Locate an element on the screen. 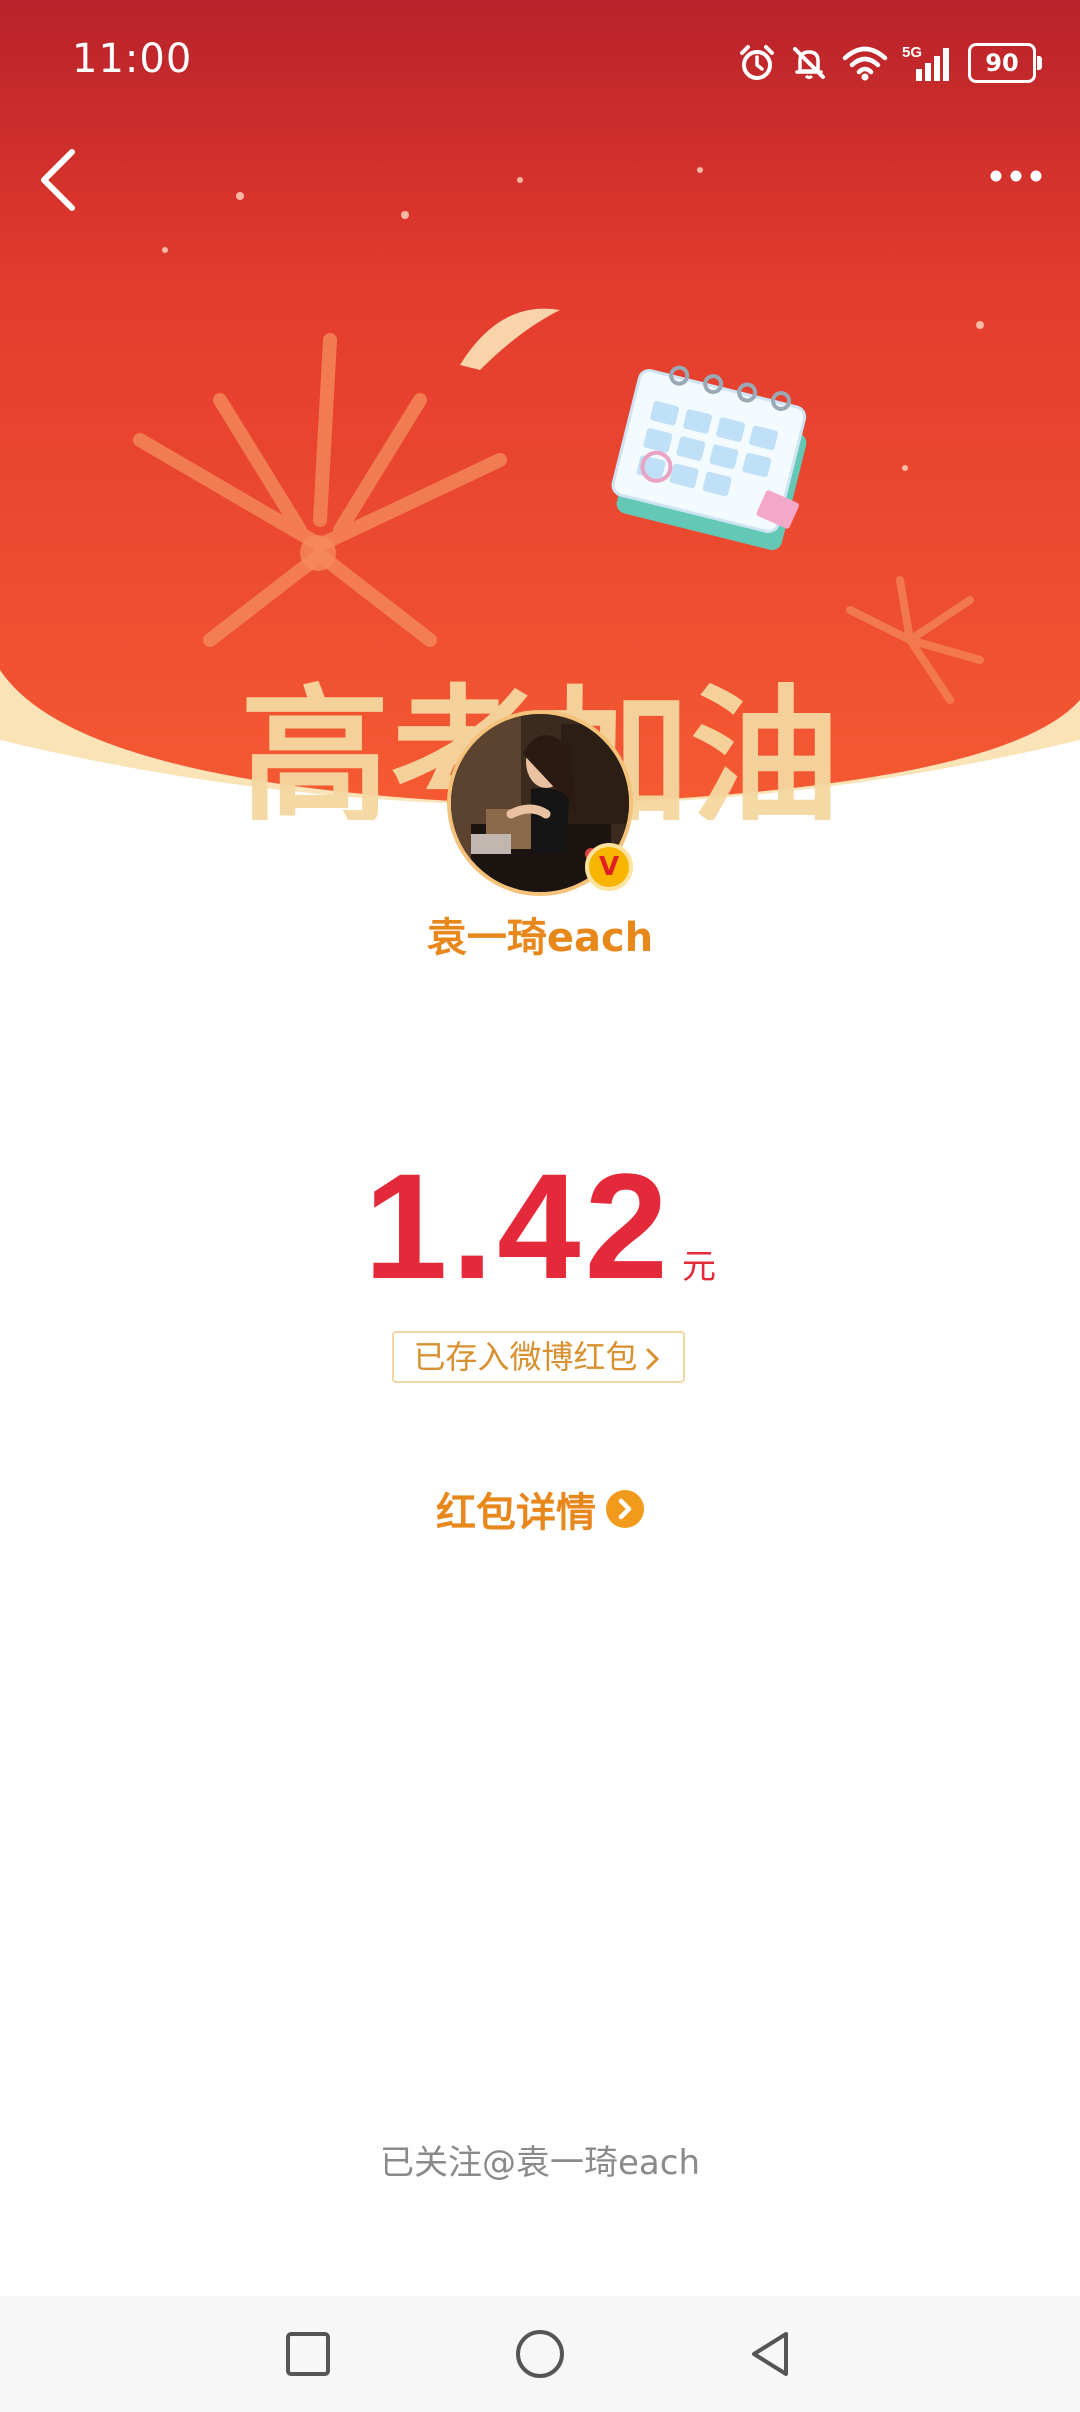 This screenshot has height=2412, width=1080. back-triangle-icon is located at coordinates (770, 2354).